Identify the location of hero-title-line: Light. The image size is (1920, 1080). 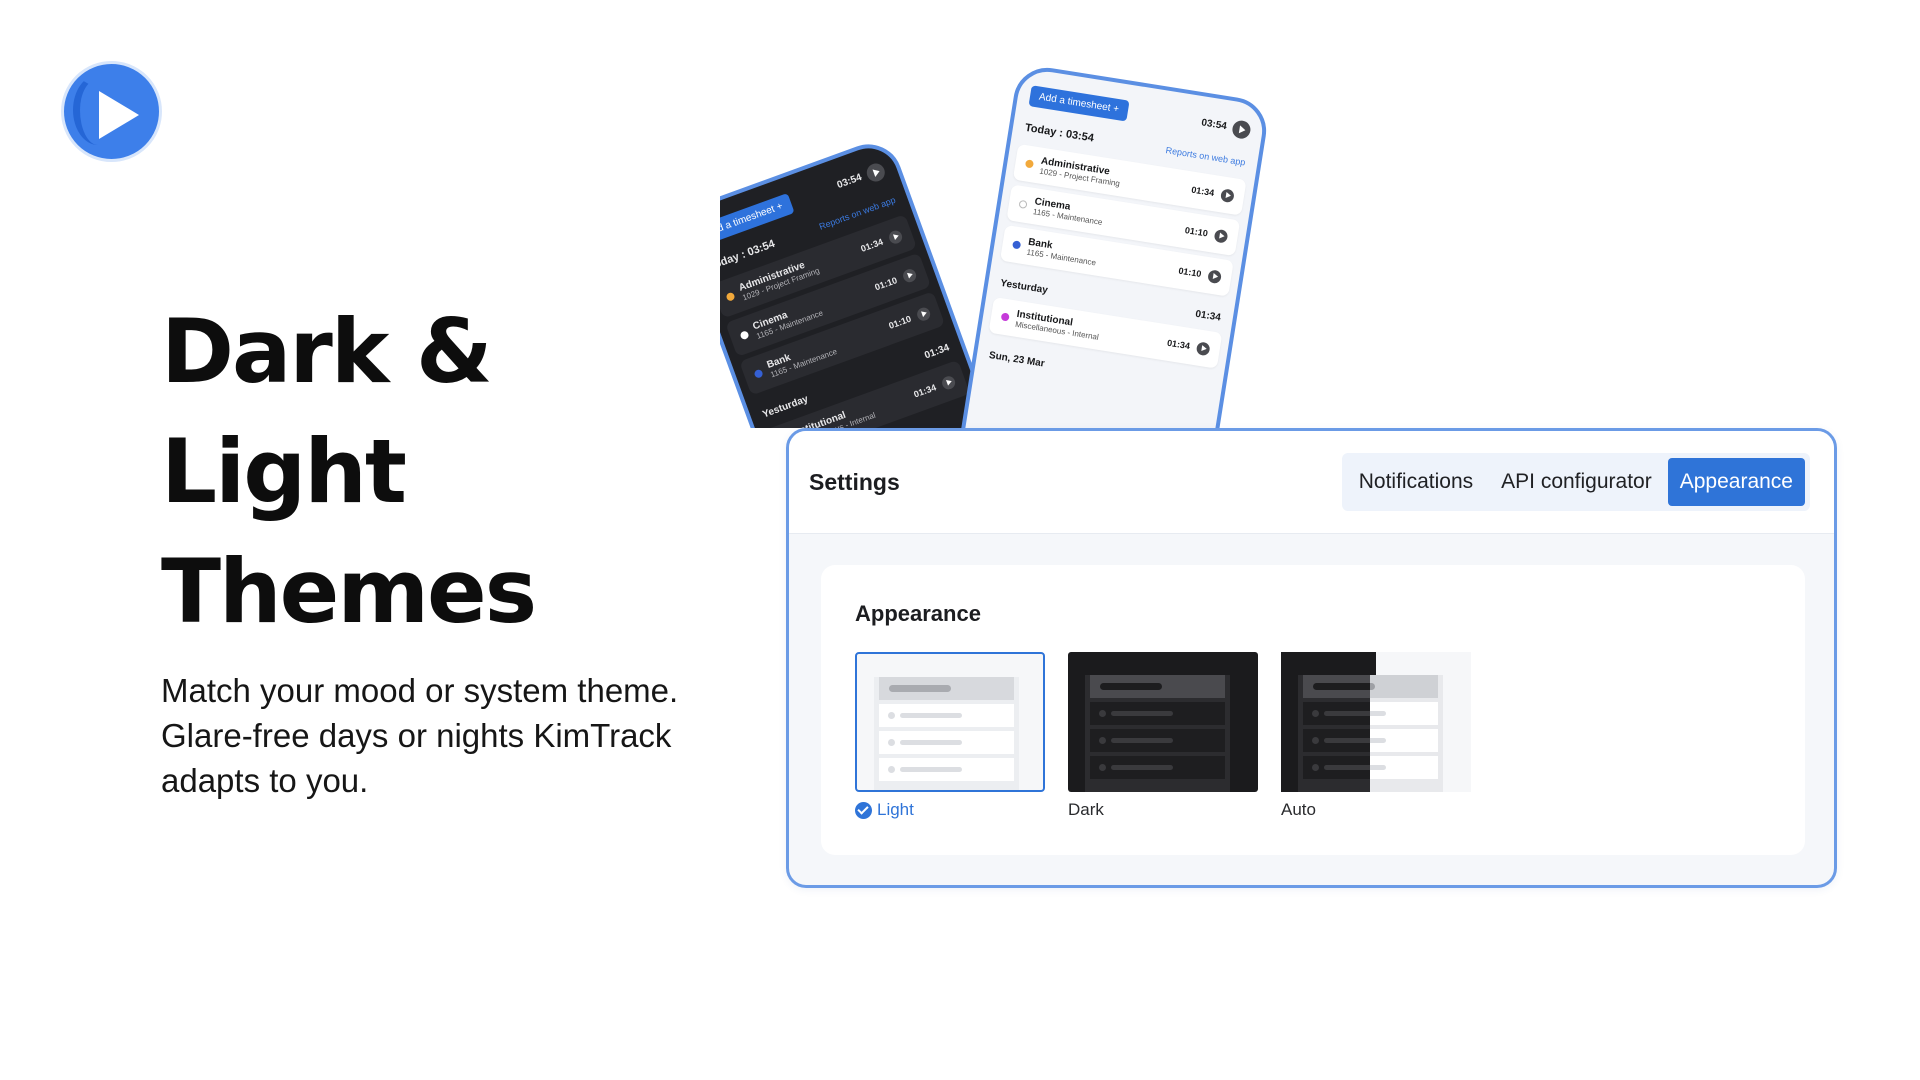
(284, 471).